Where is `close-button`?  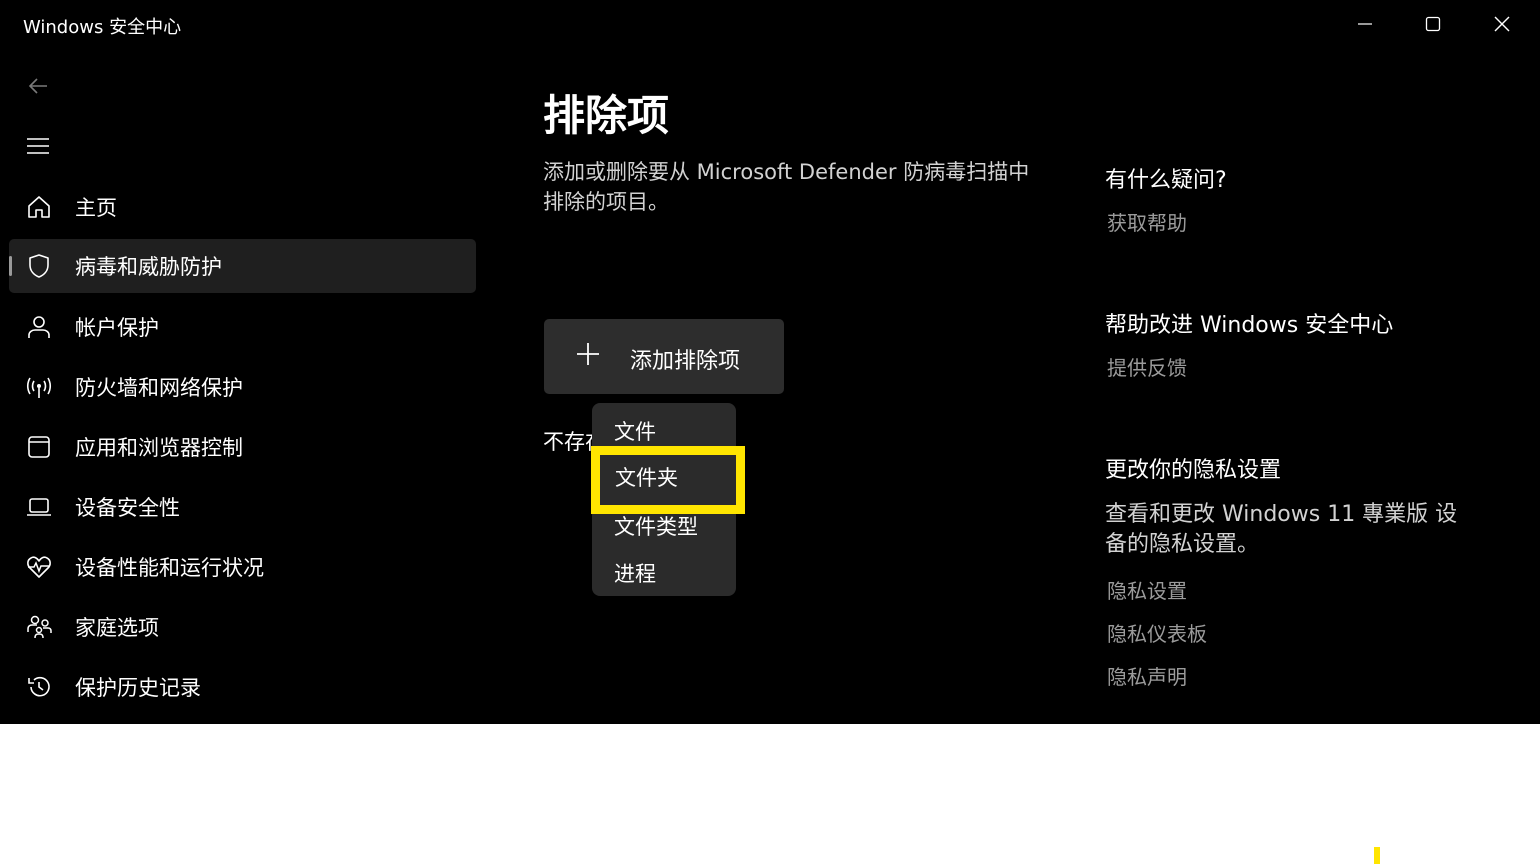 close-button is located at coordinates (1502, 24).